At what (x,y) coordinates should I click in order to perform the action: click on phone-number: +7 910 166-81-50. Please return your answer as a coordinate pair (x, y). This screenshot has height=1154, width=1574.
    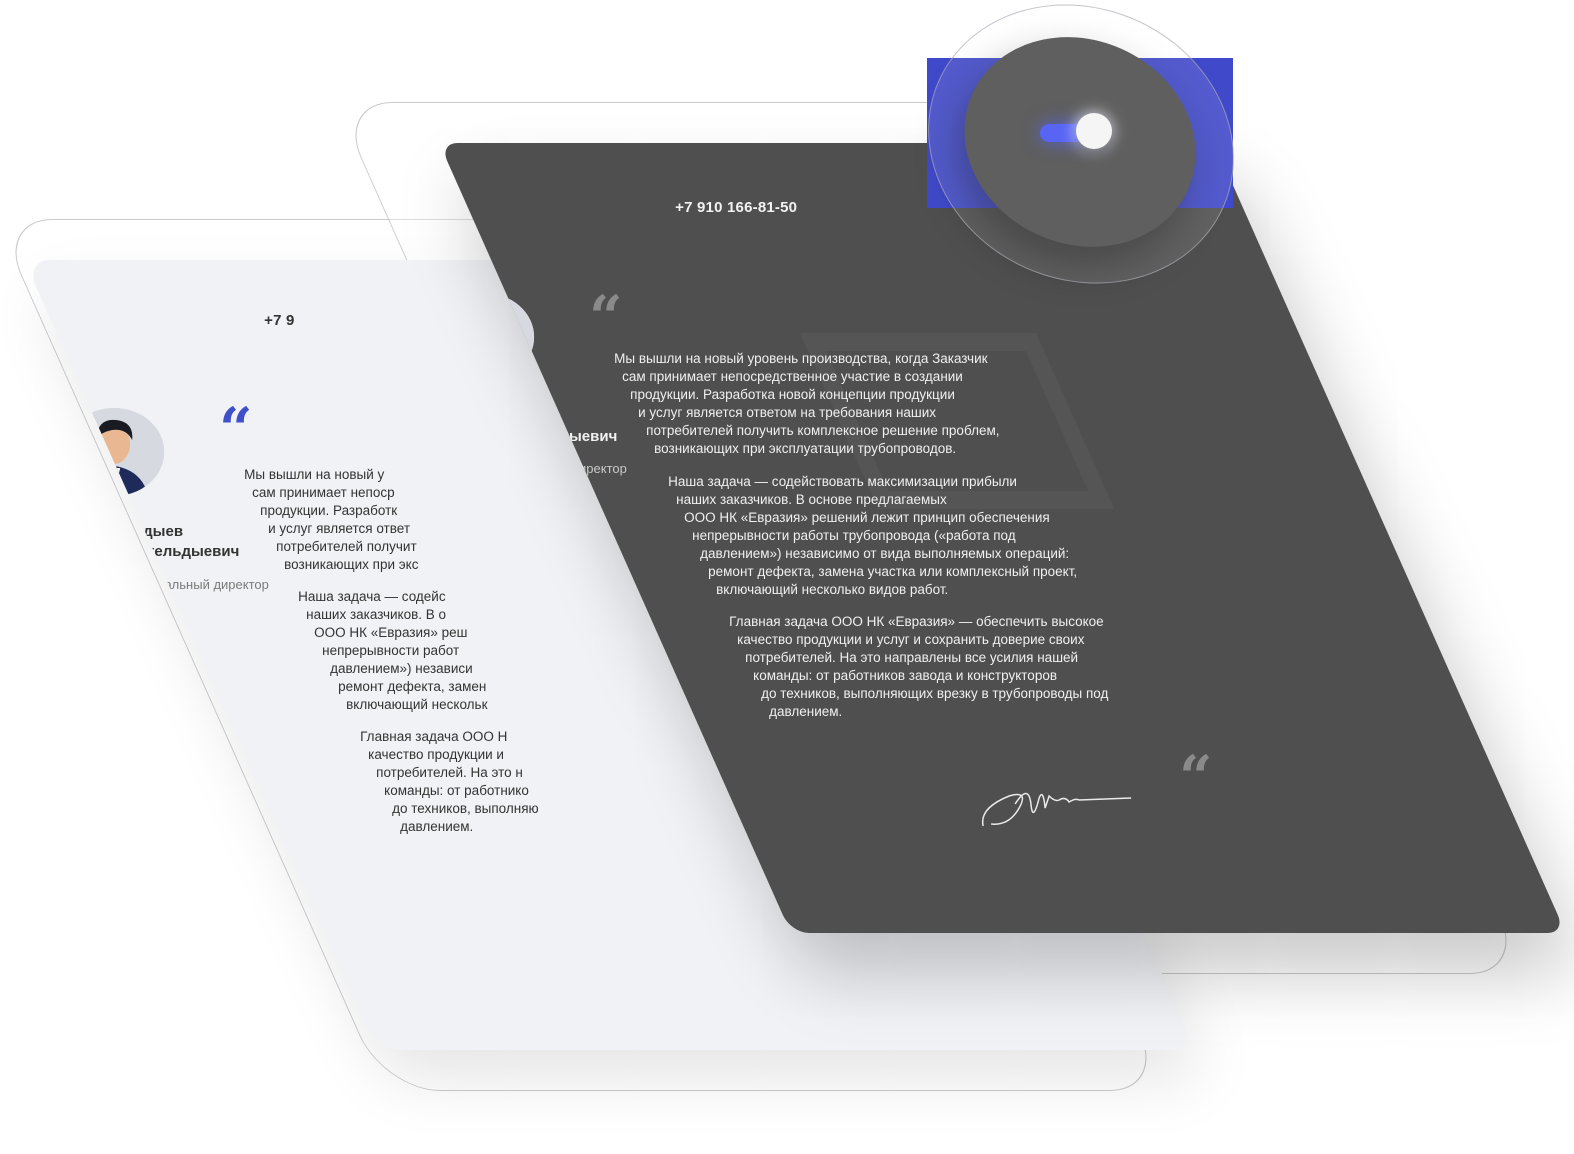
    Looking at the image, I should click on (736, 207).